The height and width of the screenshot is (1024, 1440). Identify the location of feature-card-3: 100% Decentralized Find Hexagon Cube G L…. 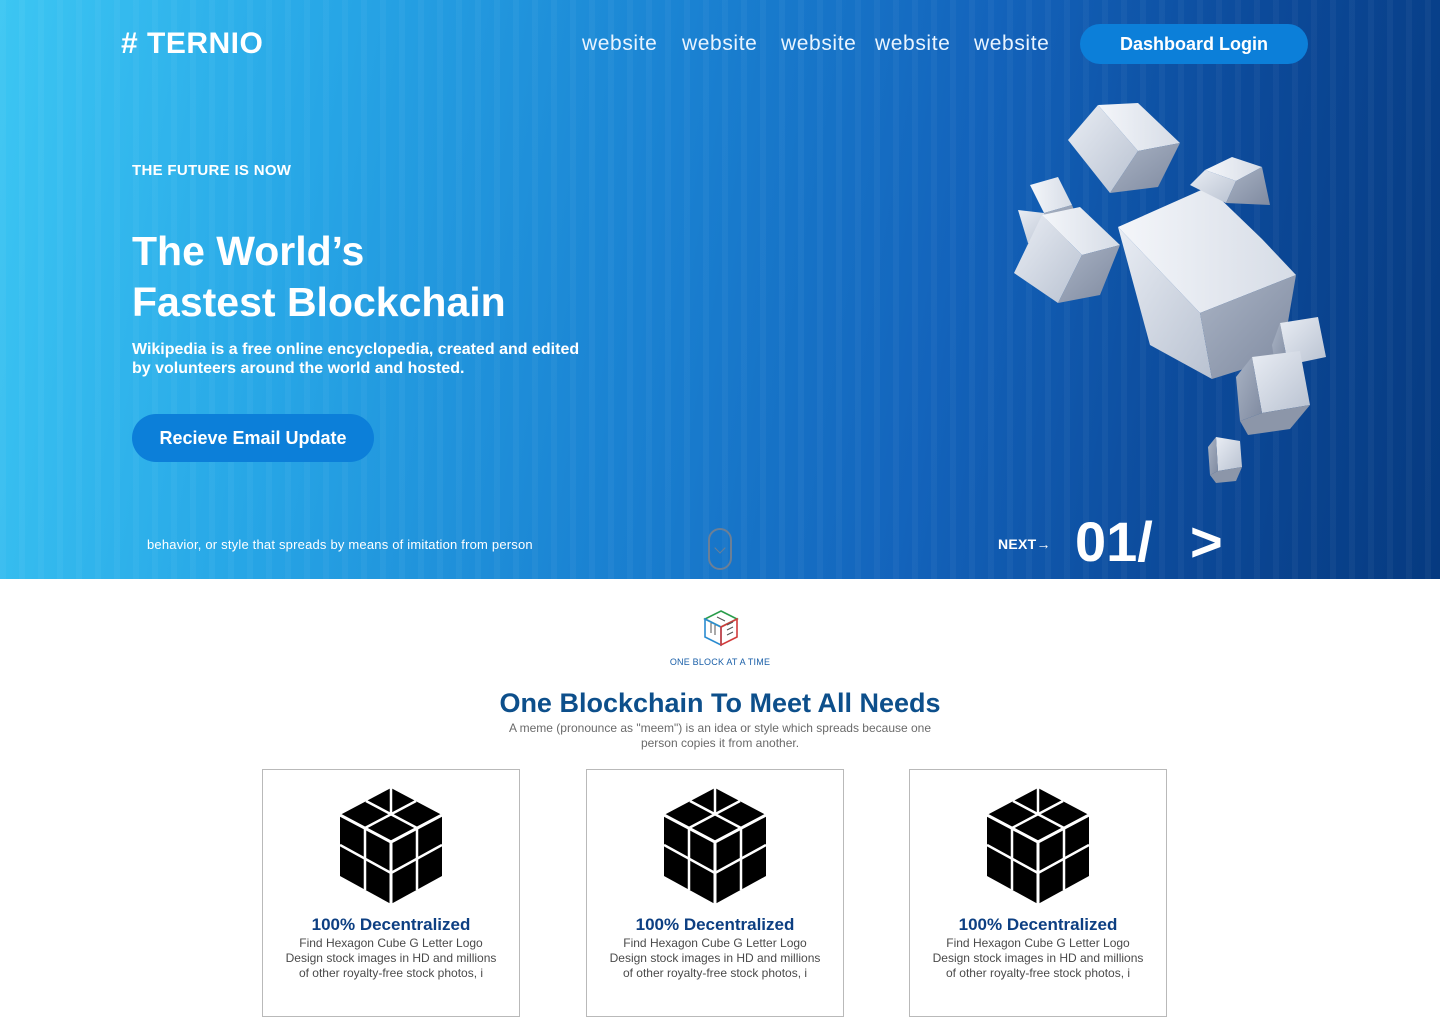
(1038, 893).